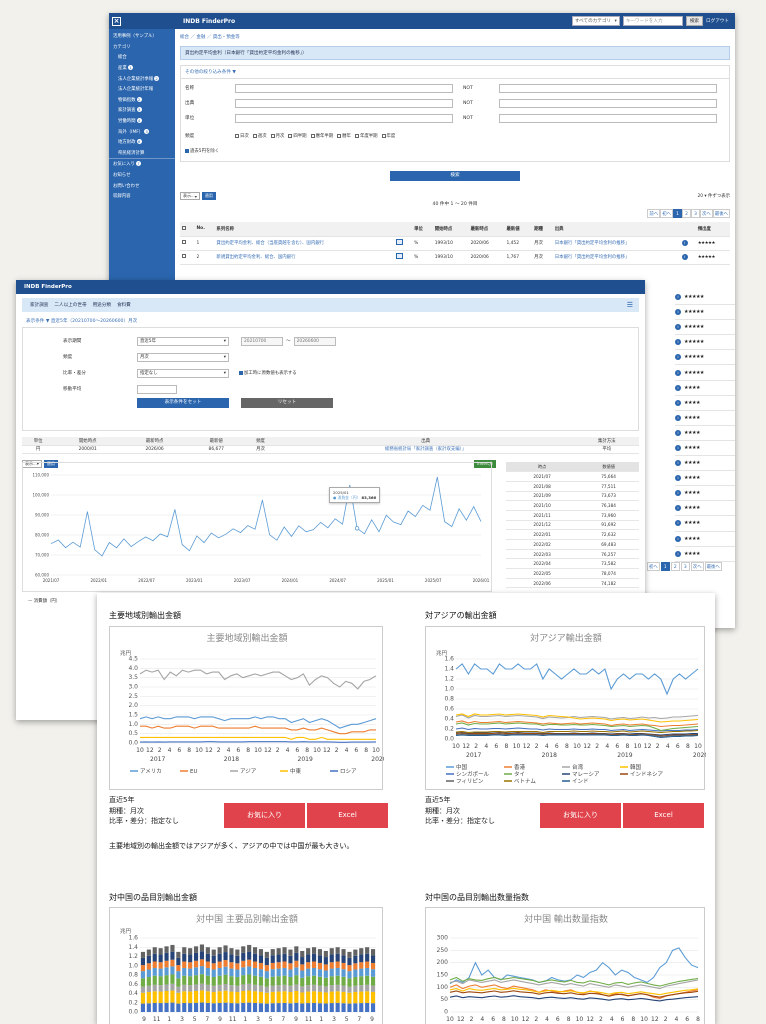 The height and width of the screenshot is (1024, 766). I want to click on moving-average-input, so click(157, 389).